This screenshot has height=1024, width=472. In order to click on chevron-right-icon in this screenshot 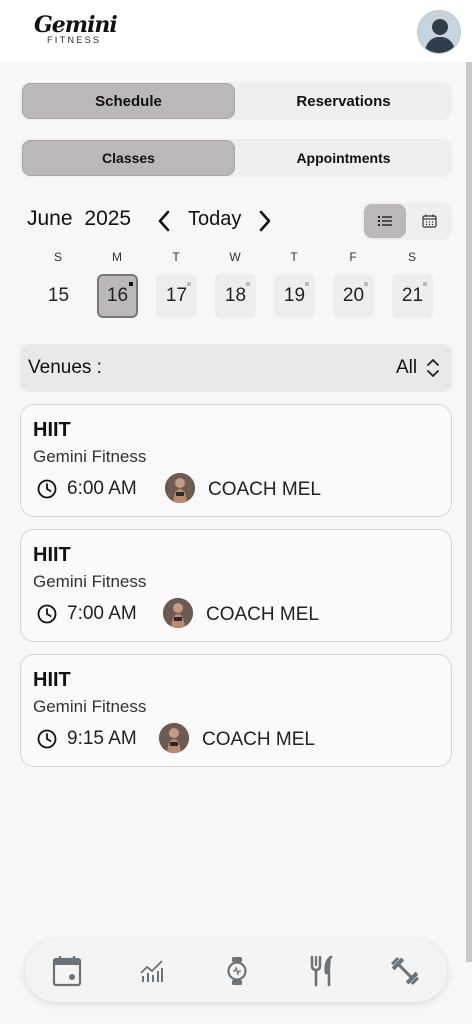, I will do `click(265, 221)`.